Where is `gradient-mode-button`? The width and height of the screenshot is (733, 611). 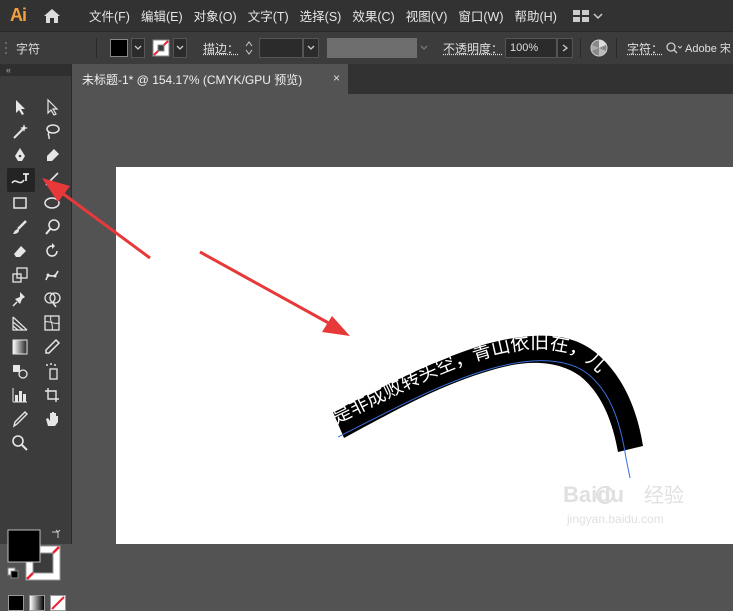
gradient-mode-button is located at coordinates (37, 603).